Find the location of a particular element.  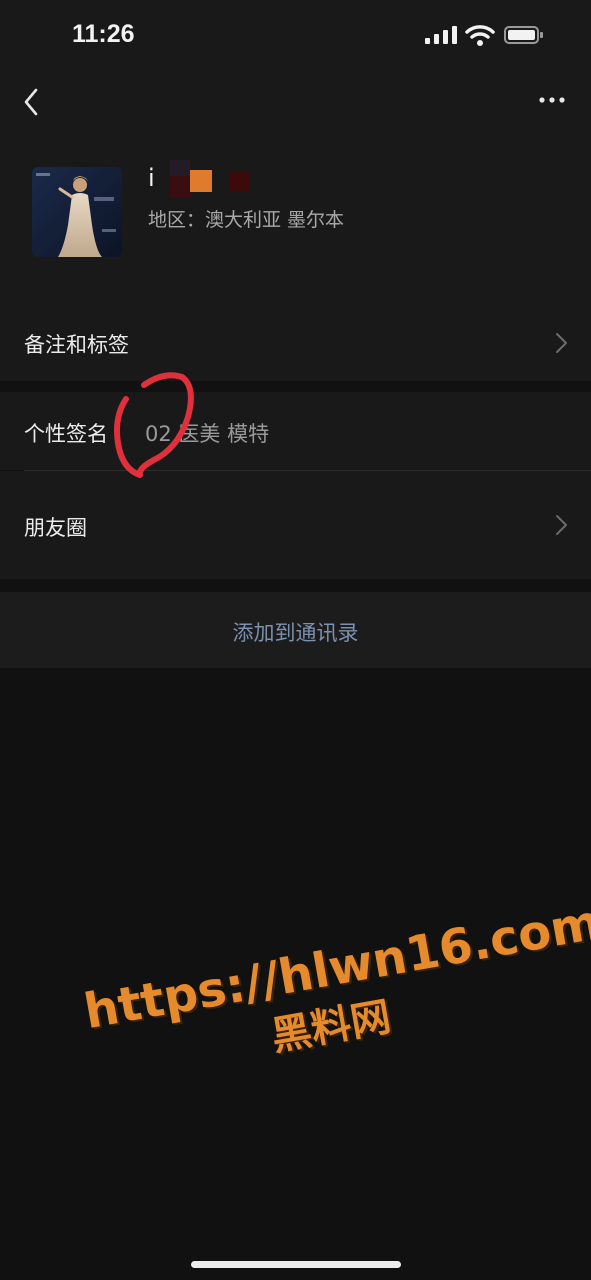

remarks-tags-row: 备注和标签 is located at coordinates (295, 343).